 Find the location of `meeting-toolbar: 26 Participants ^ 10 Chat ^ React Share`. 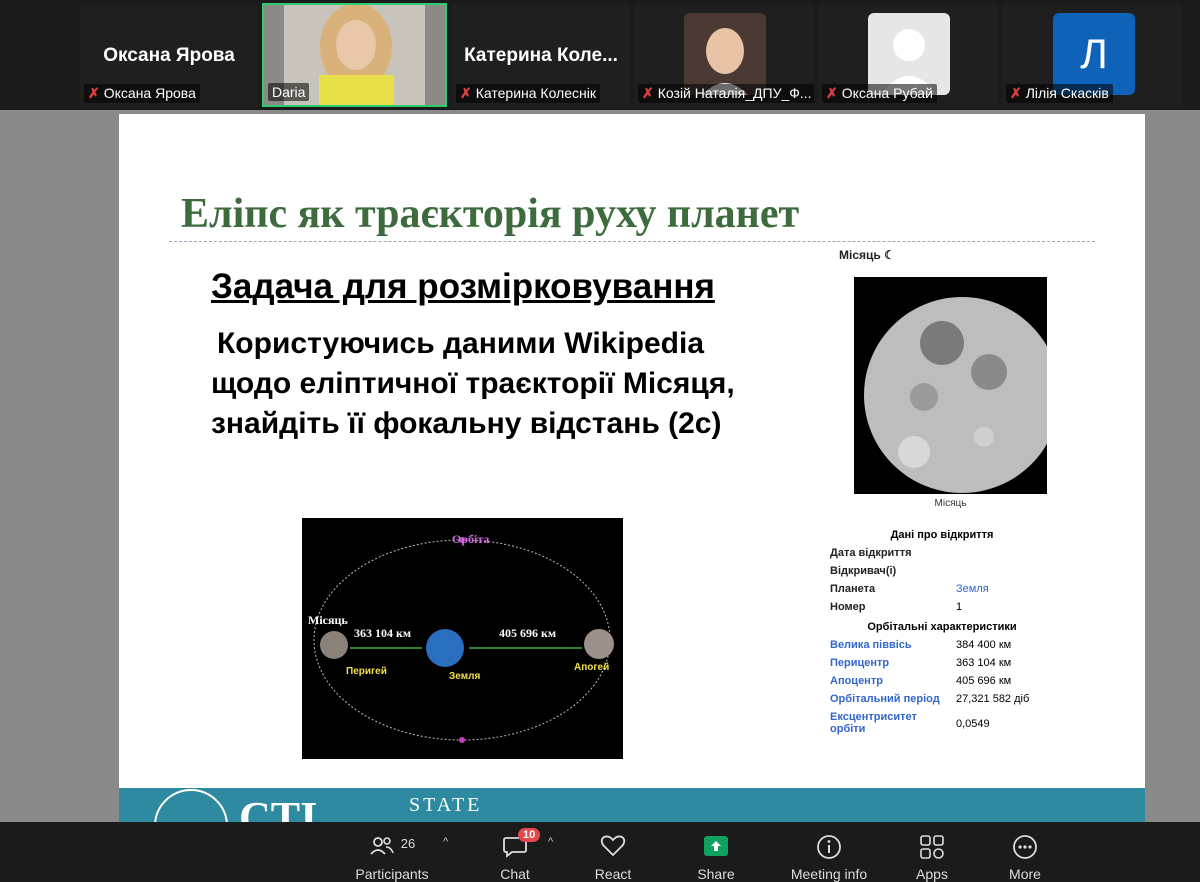

meeting-toolbar: 26 Participants ^ 10 Chat ^ React Share is located at coordinates (600, 852).